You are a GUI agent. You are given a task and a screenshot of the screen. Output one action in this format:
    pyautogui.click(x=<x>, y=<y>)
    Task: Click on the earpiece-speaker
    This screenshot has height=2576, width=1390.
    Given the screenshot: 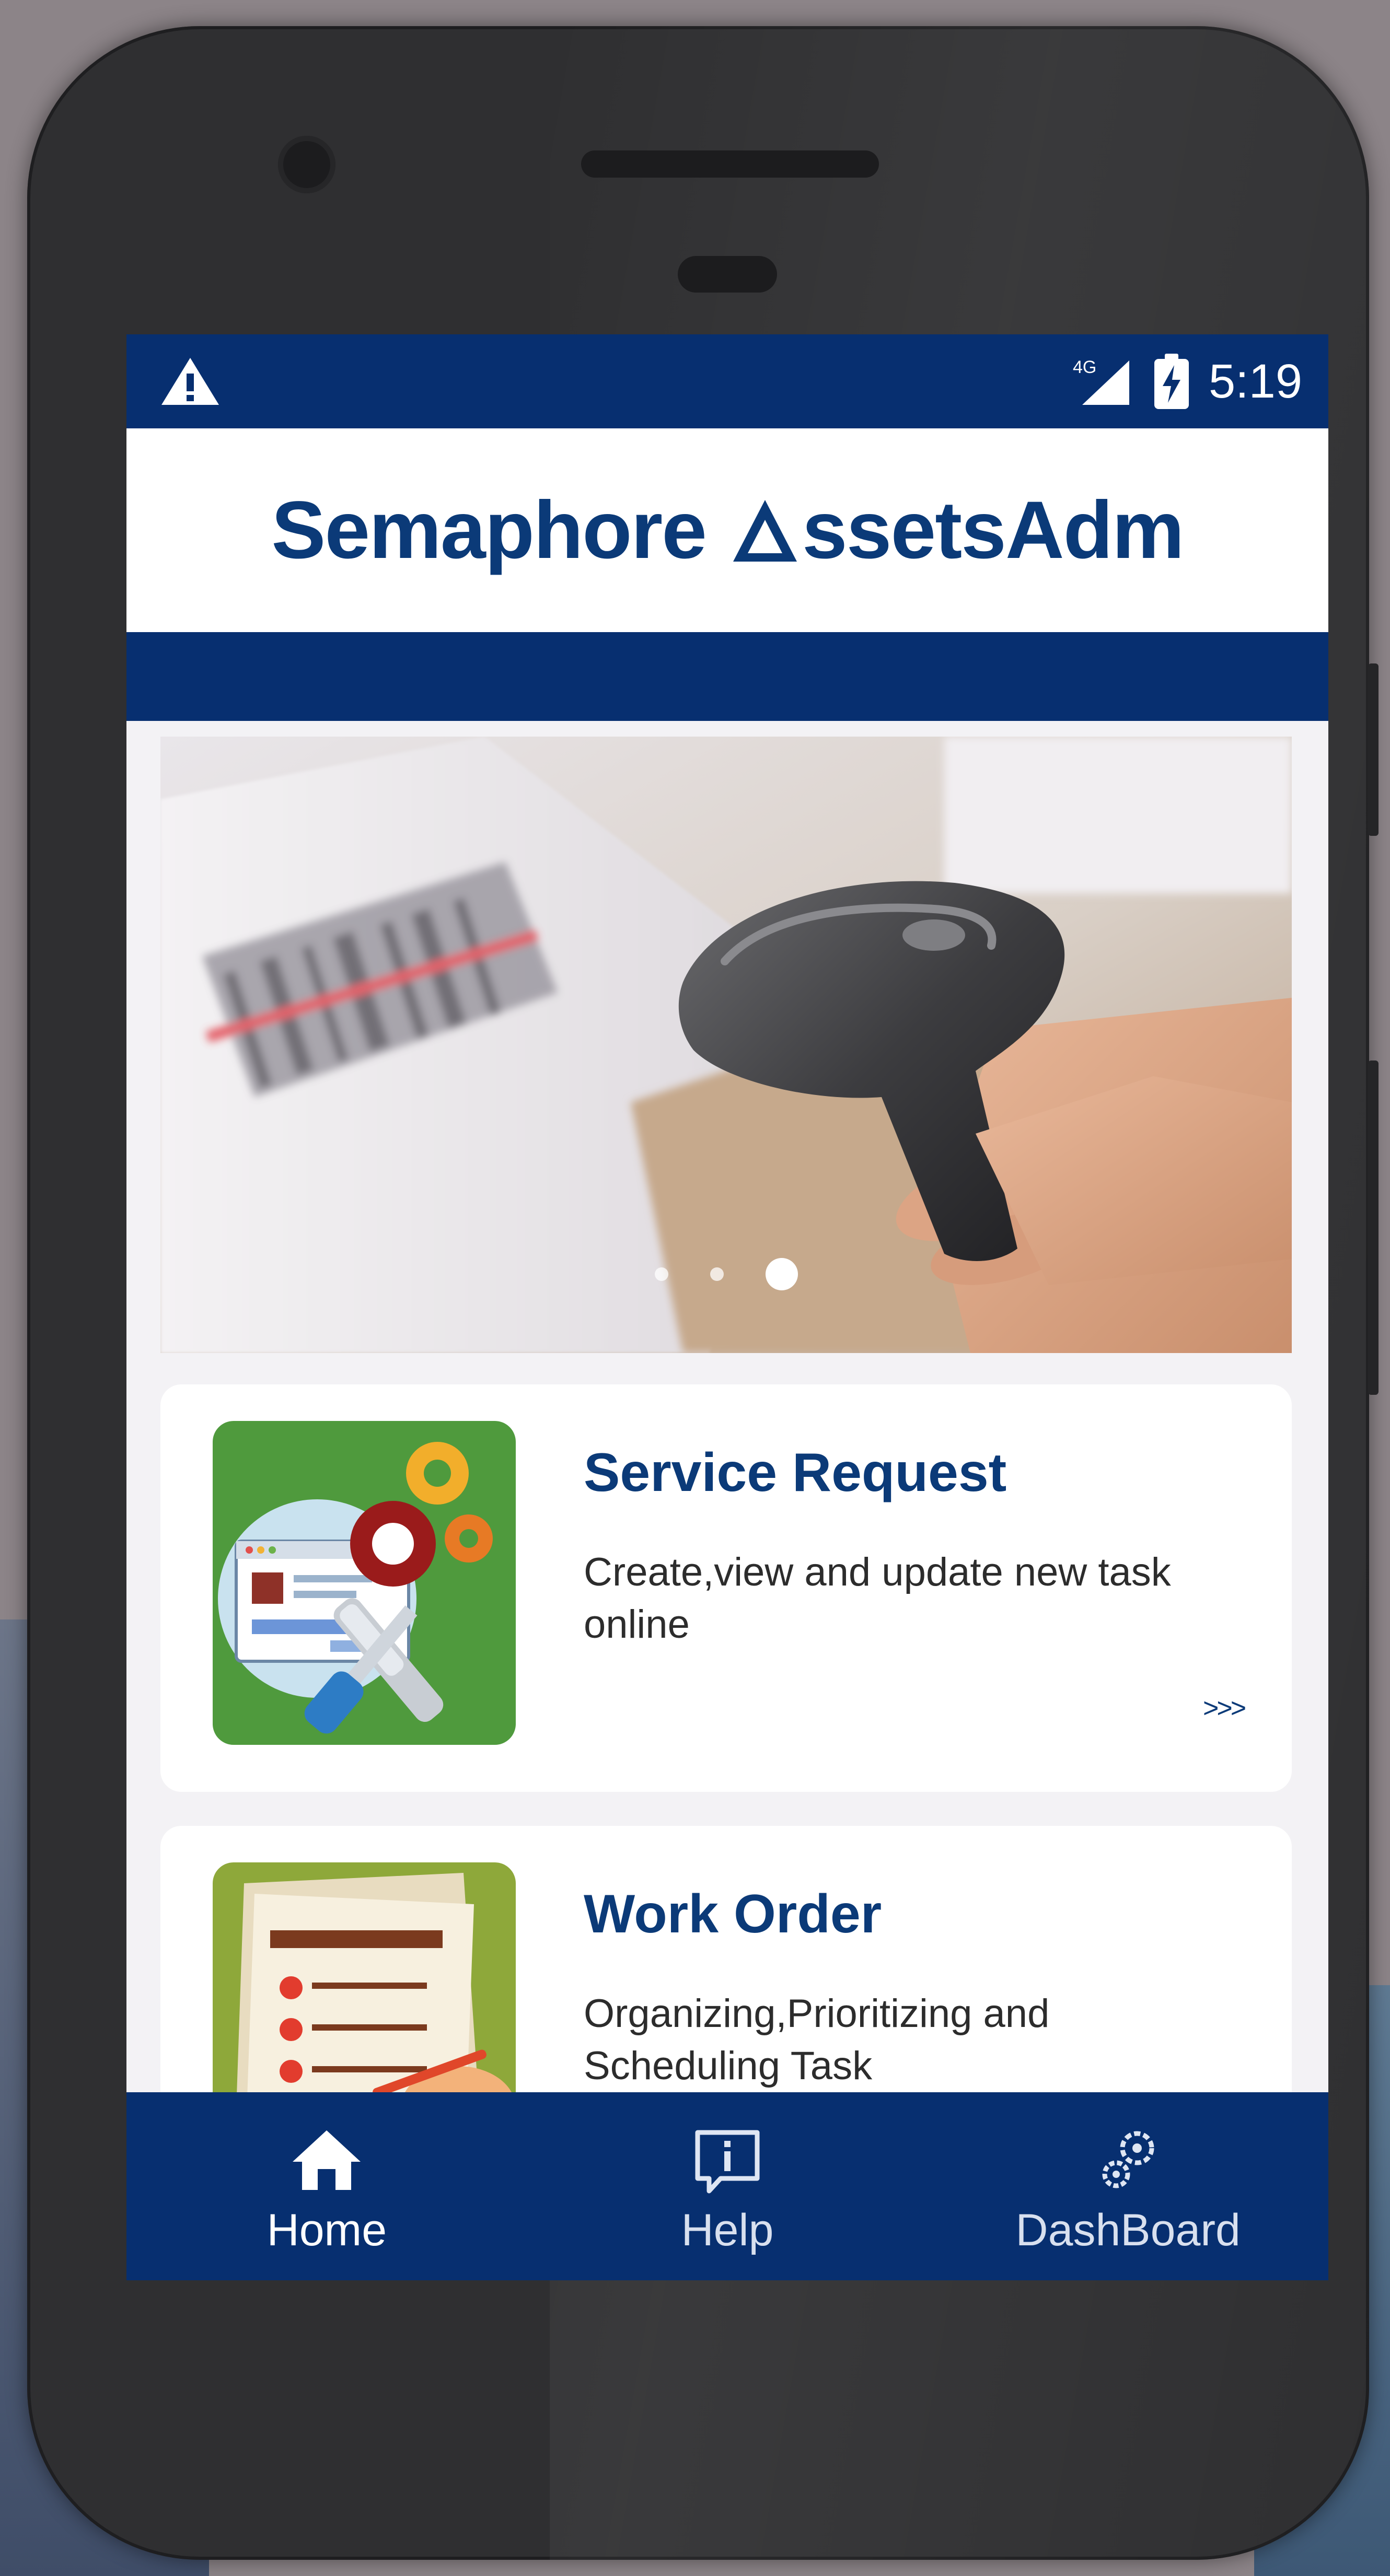 What is the action you would take?
    pyautogui.click(x=730, y=164)
    